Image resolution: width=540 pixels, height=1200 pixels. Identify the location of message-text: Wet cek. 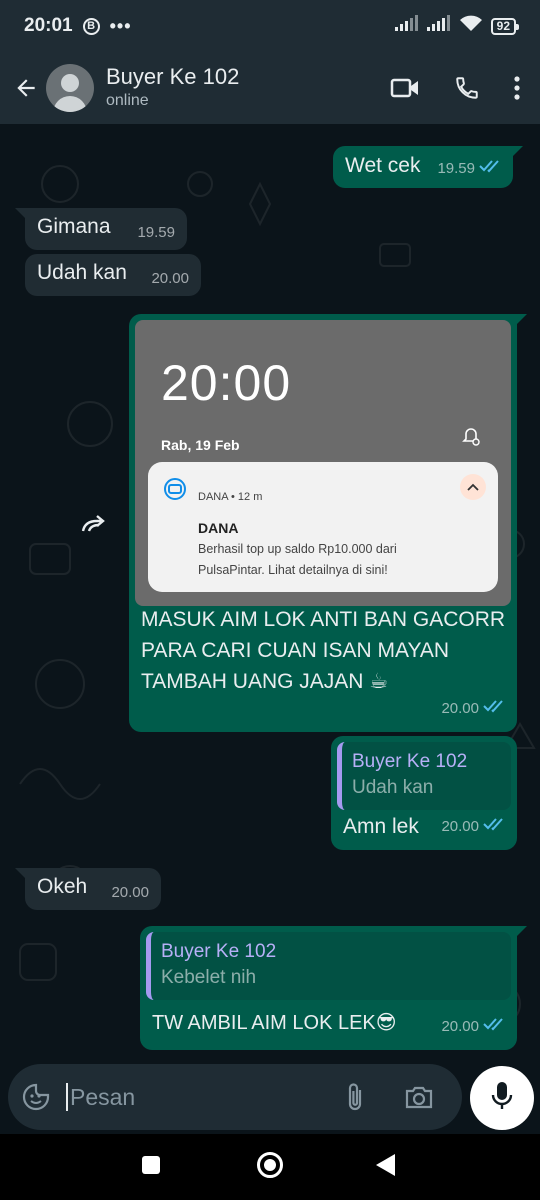
(383, 165).